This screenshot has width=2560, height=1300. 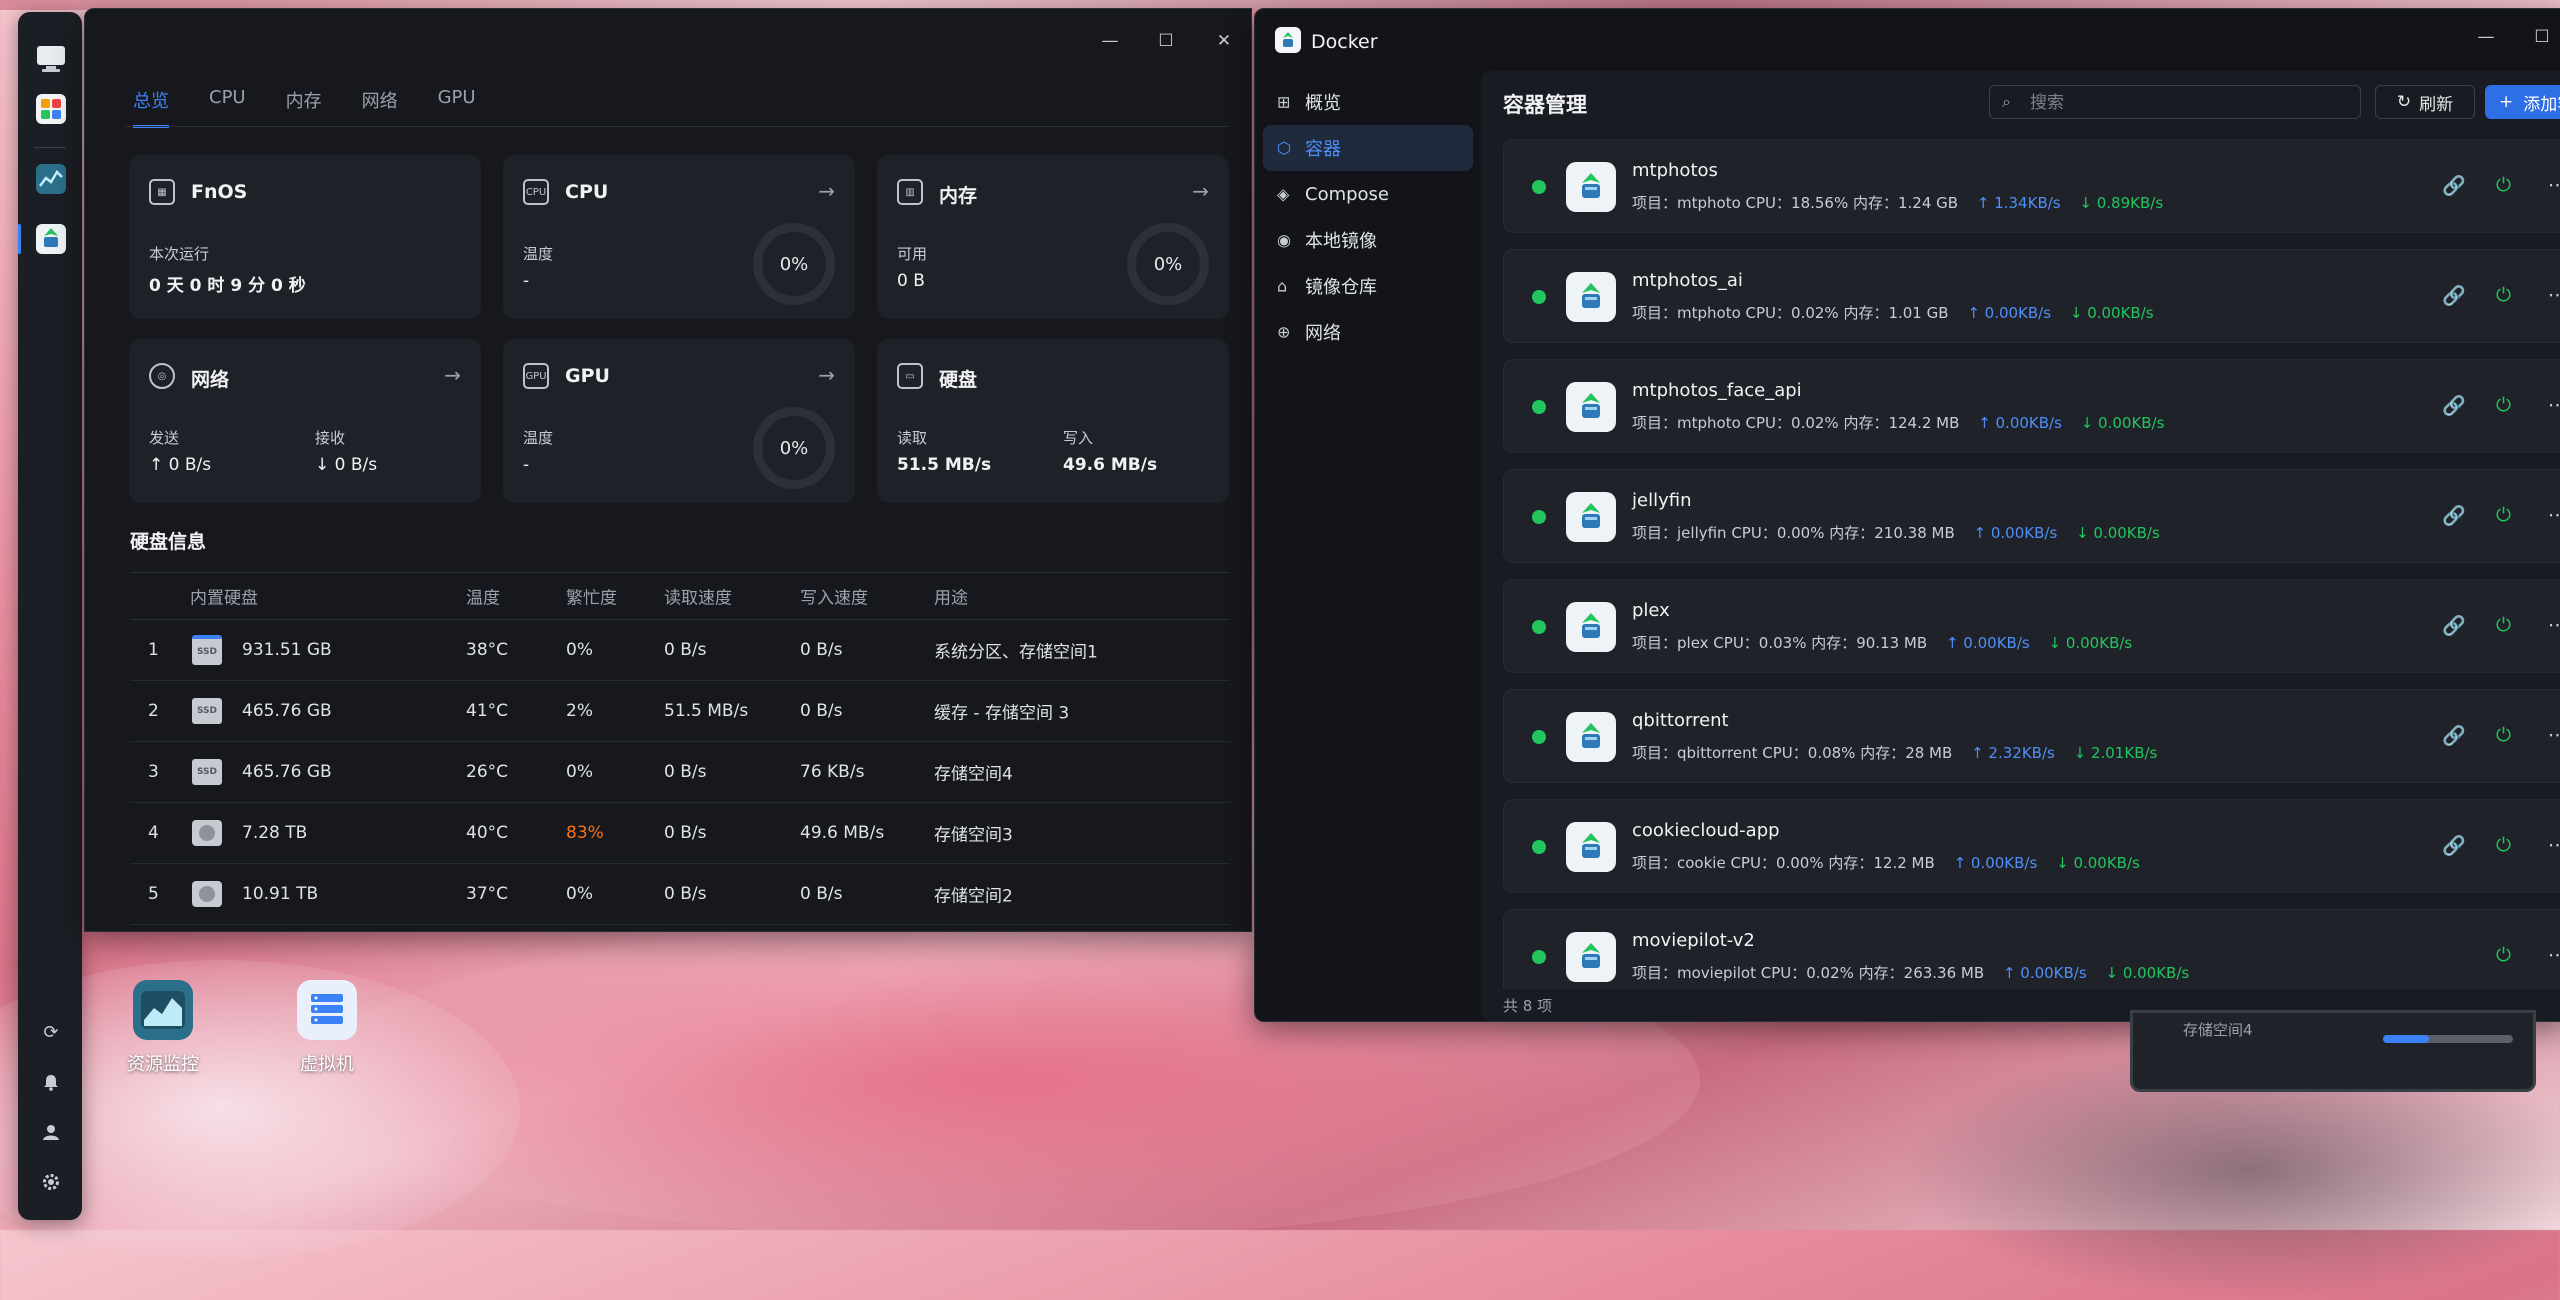 I want to click on tab-gpu: GPU, so click(x=457, y=107).